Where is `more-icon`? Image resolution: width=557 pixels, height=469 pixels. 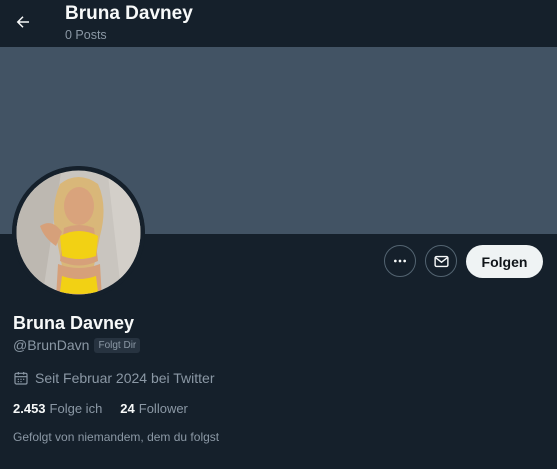
more-icon is located at coordinates (400, 261).